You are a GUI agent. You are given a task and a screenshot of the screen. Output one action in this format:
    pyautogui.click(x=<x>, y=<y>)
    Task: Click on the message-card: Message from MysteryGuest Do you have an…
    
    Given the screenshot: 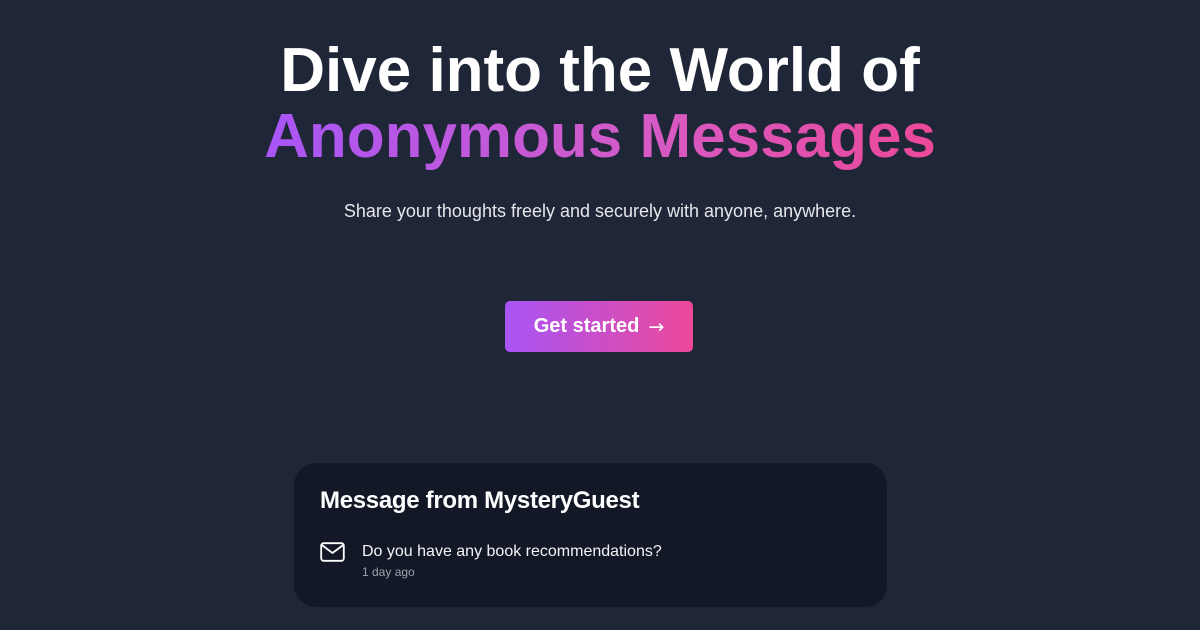 What is the action you would take?
    pyautogui.click(x=590, y=535)
    